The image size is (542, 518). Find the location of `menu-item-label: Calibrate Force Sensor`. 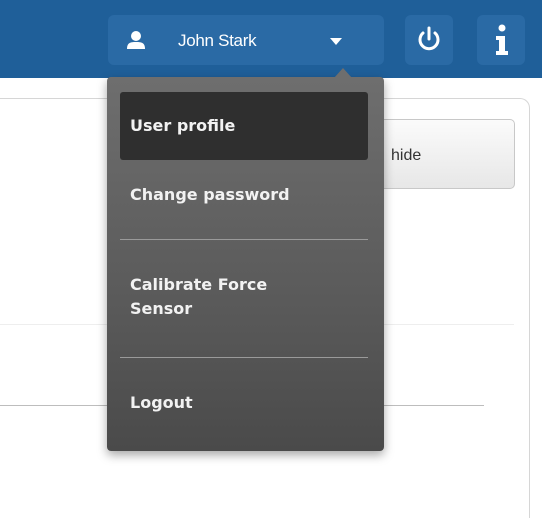

menu-item-label: Calibrate Force Sensor is located at coordinates (199, 296).